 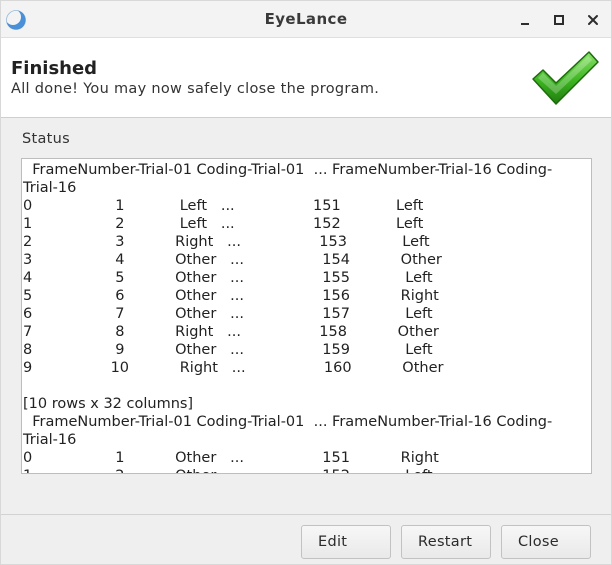 I want to click on close-icon, so click(x=593, y=20).